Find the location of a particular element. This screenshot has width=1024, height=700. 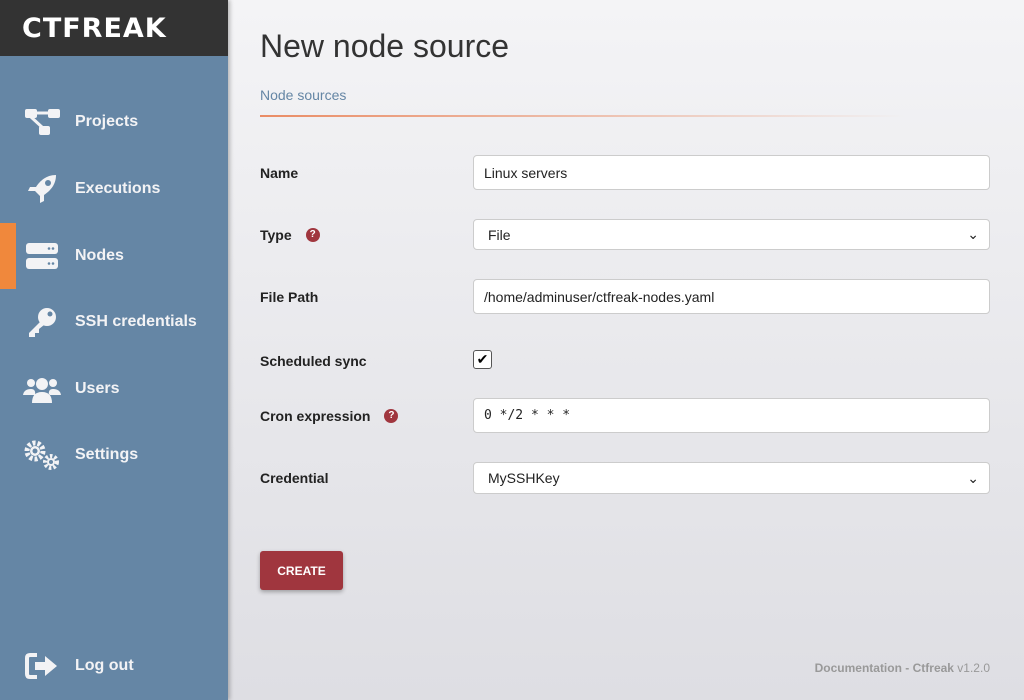

credential-label: Credential is located at coordinates (294, 478).